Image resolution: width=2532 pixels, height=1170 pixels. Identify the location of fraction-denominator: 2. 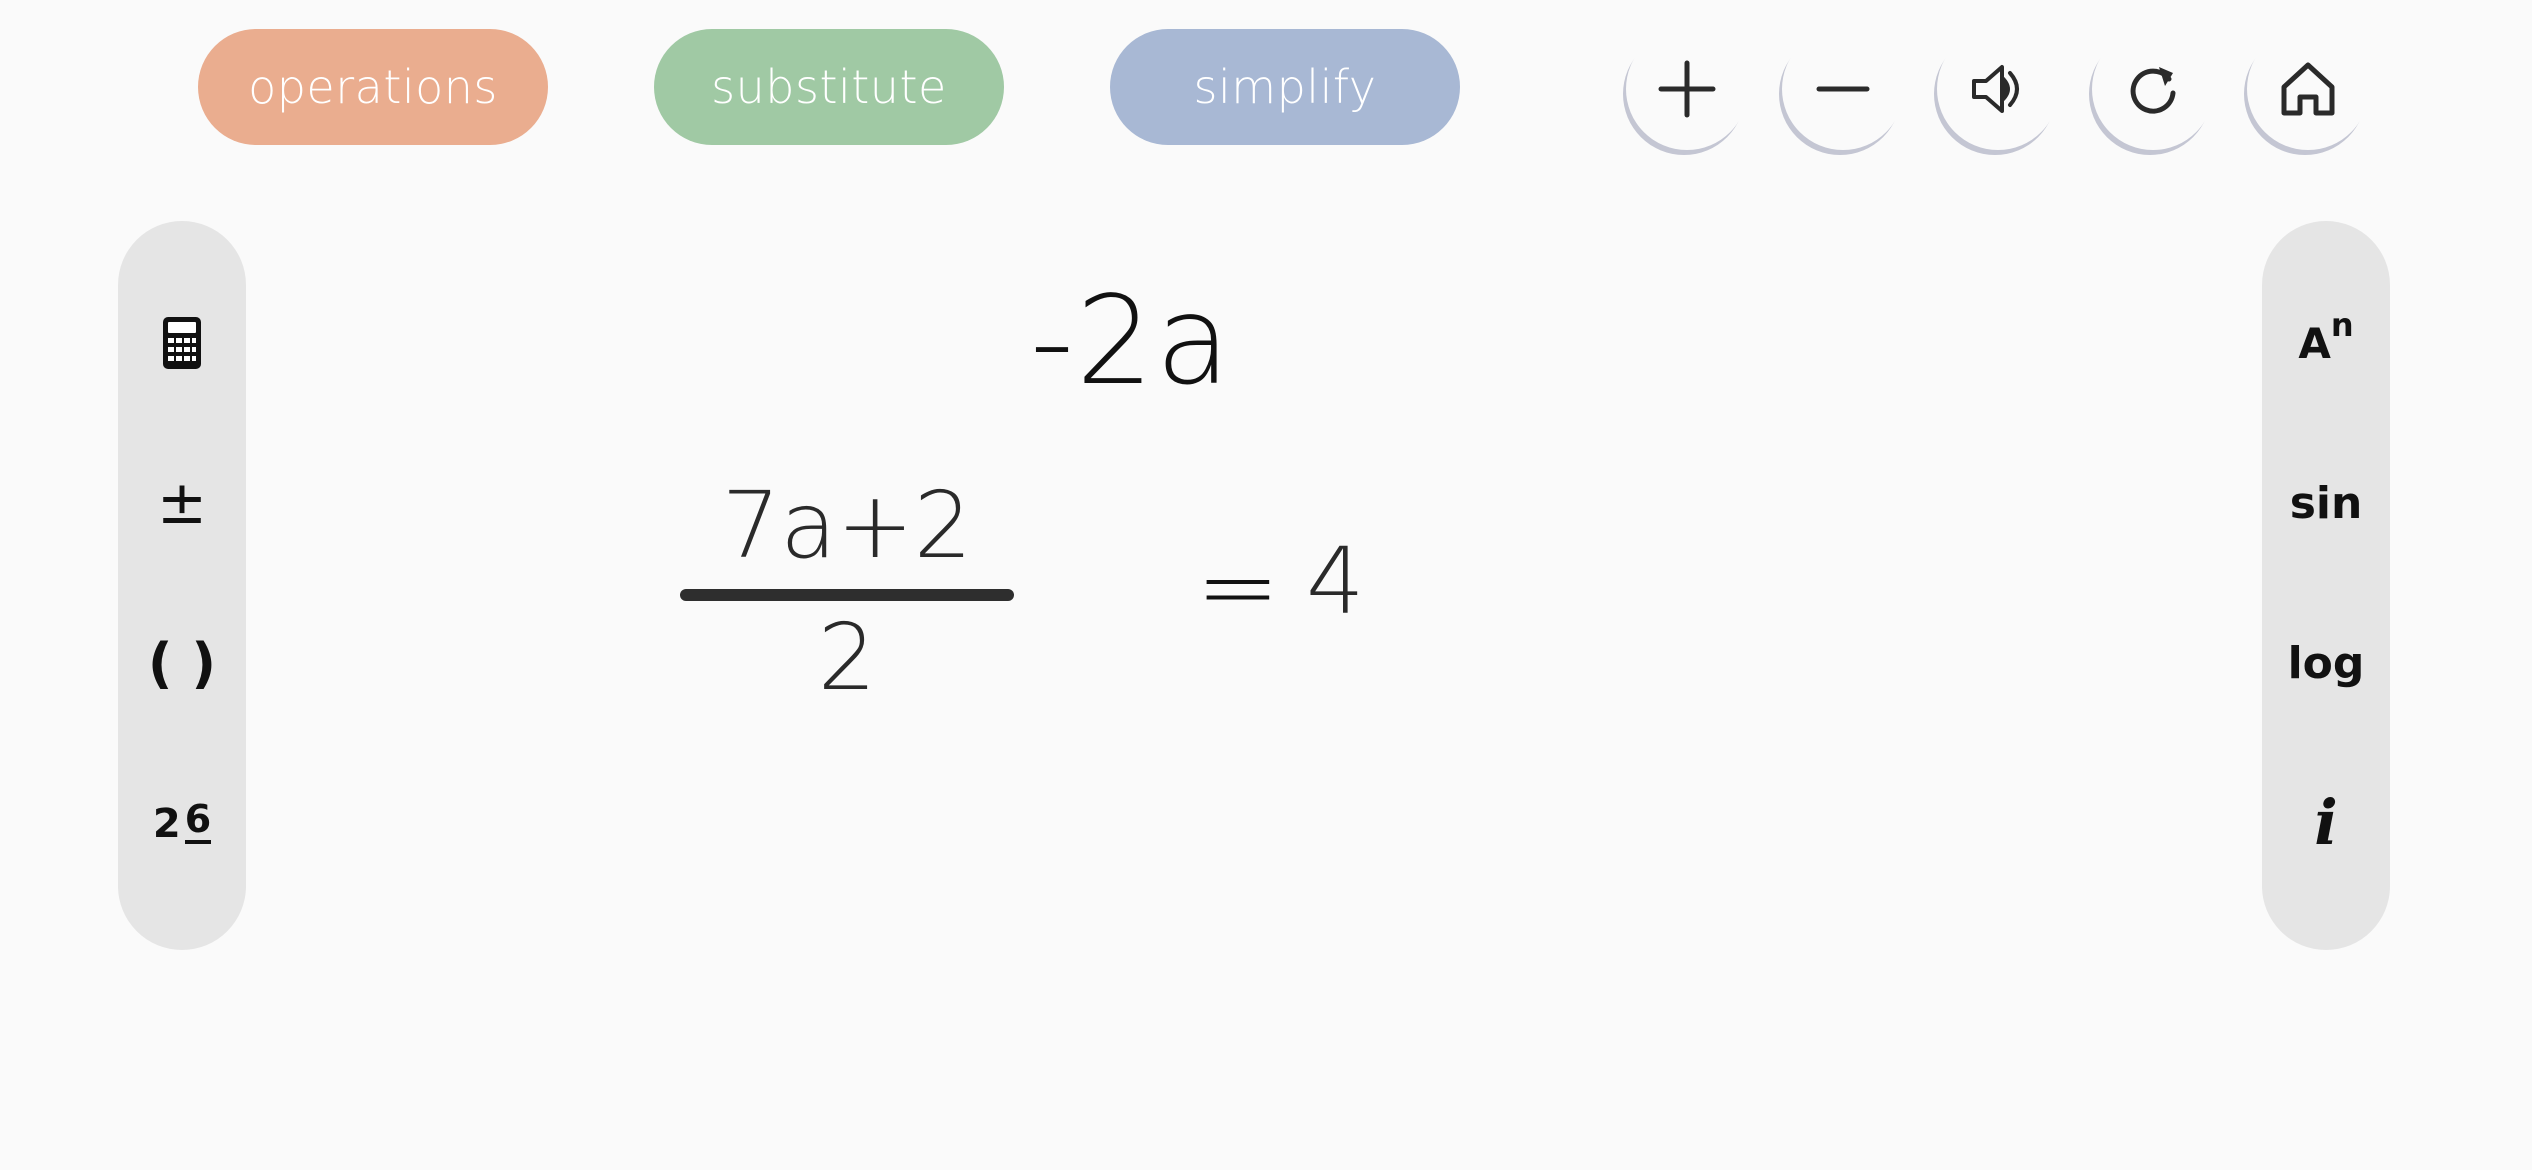
(847, 657).